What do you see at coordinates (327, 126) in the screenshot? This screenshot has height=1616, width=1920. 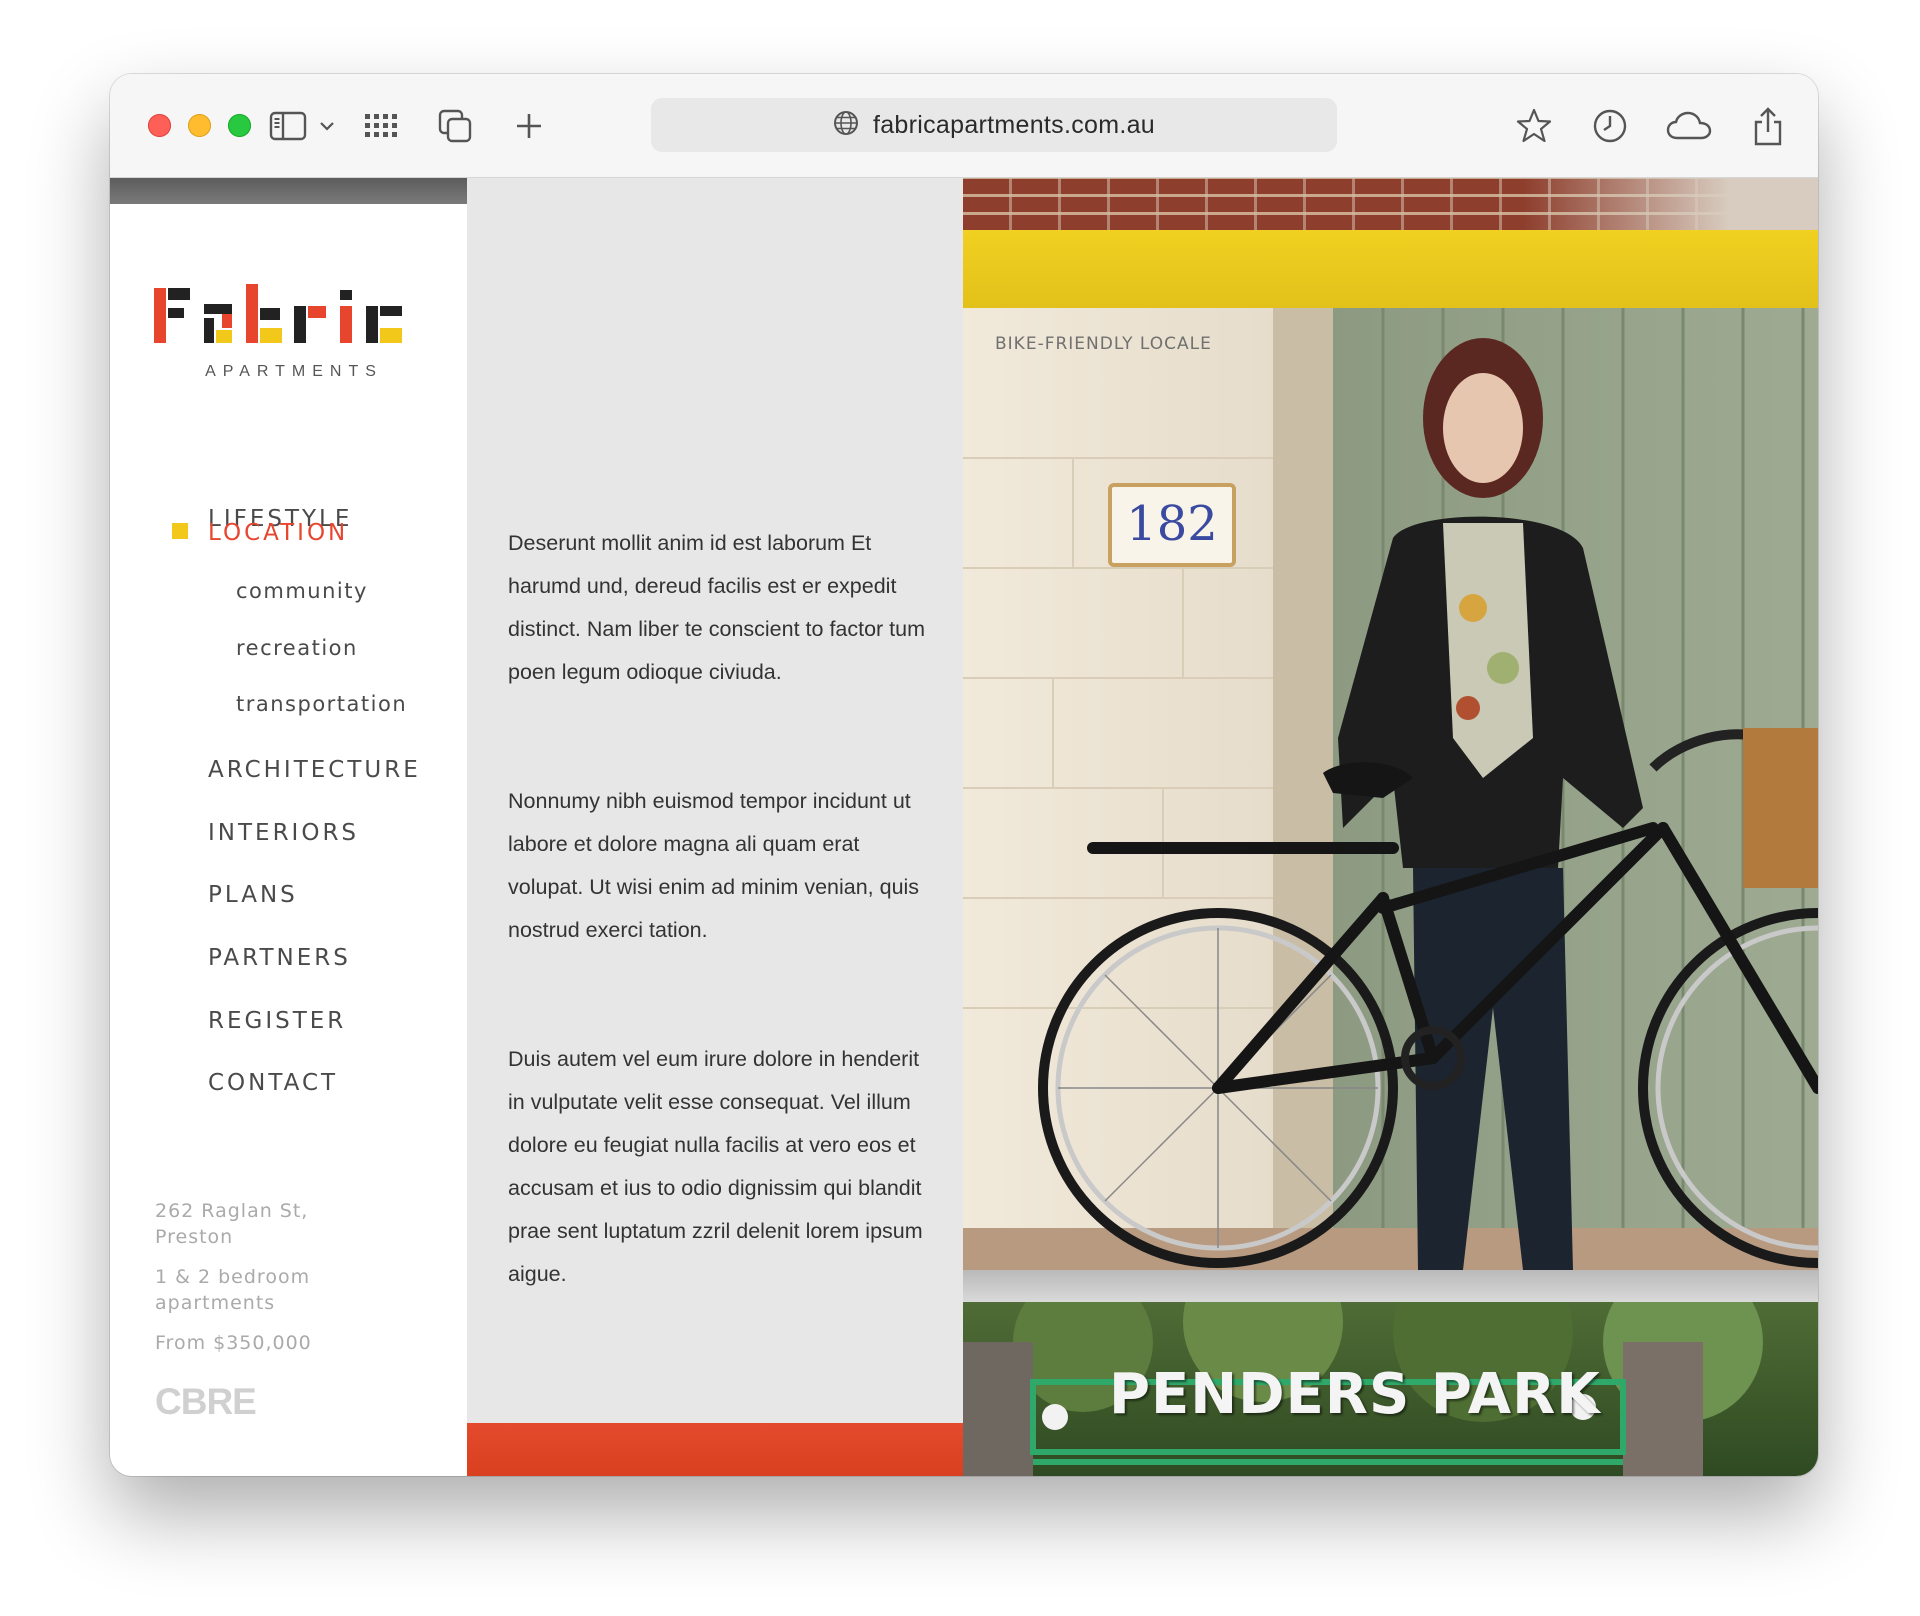 I see `chevron-down-icon` at bounding box center [327, 126].